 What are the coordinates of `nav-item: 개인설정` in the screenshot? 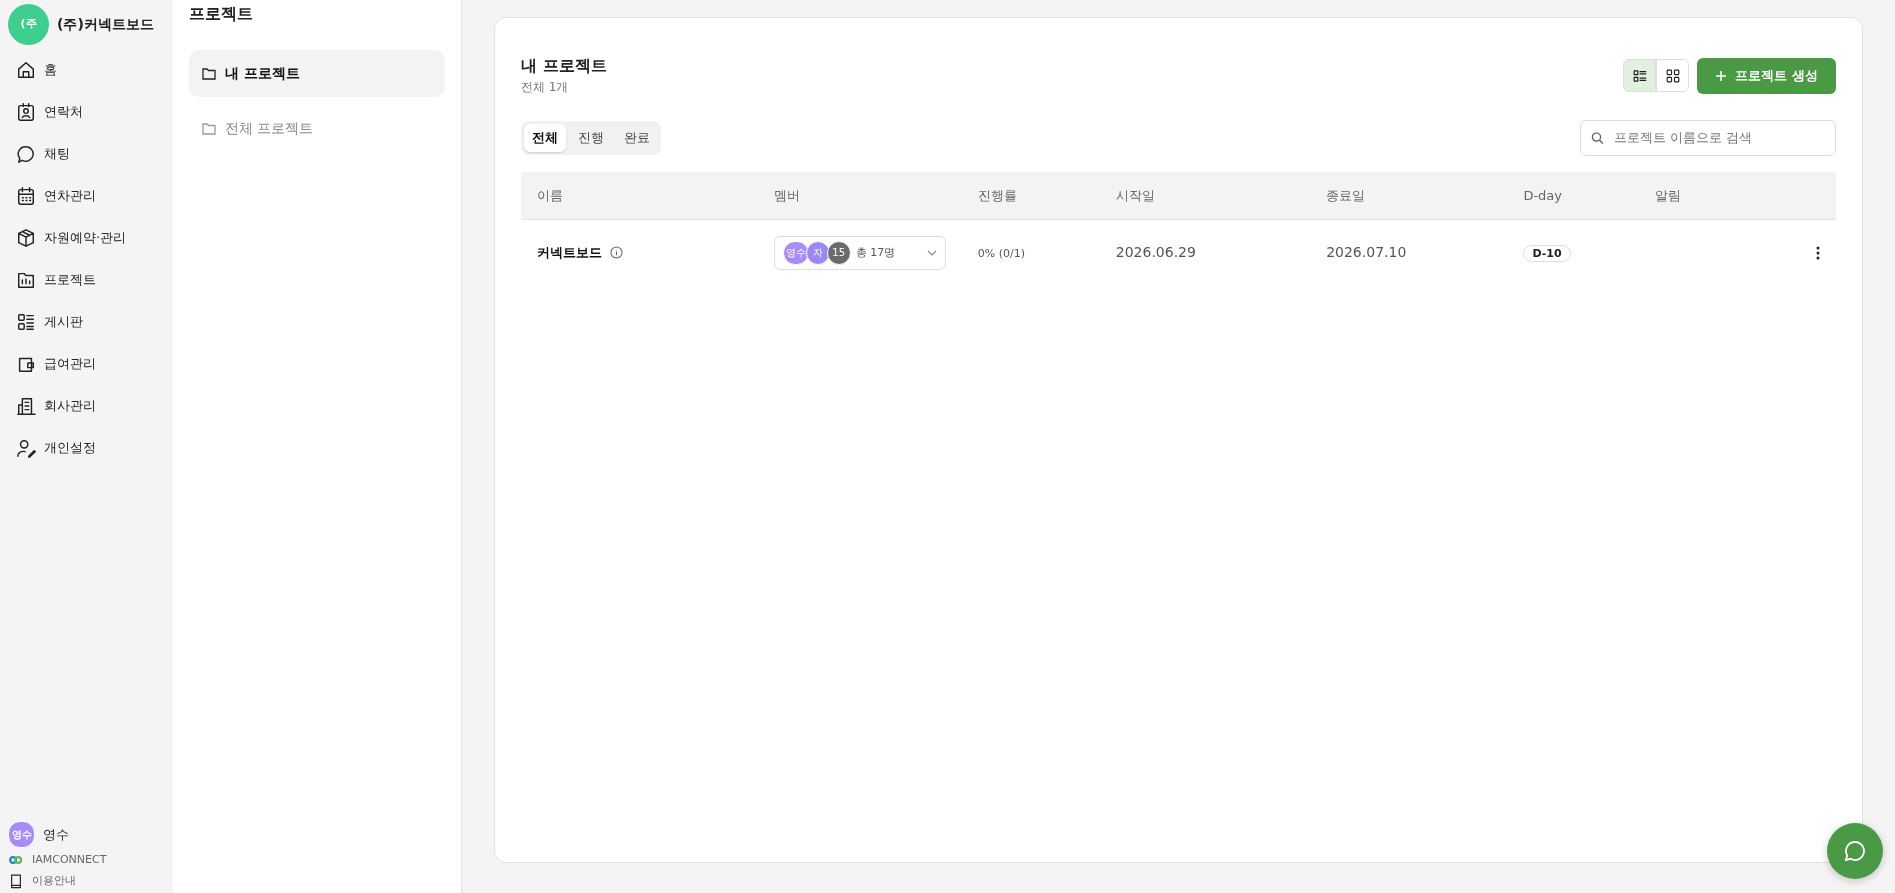 It's located at (86, 448).